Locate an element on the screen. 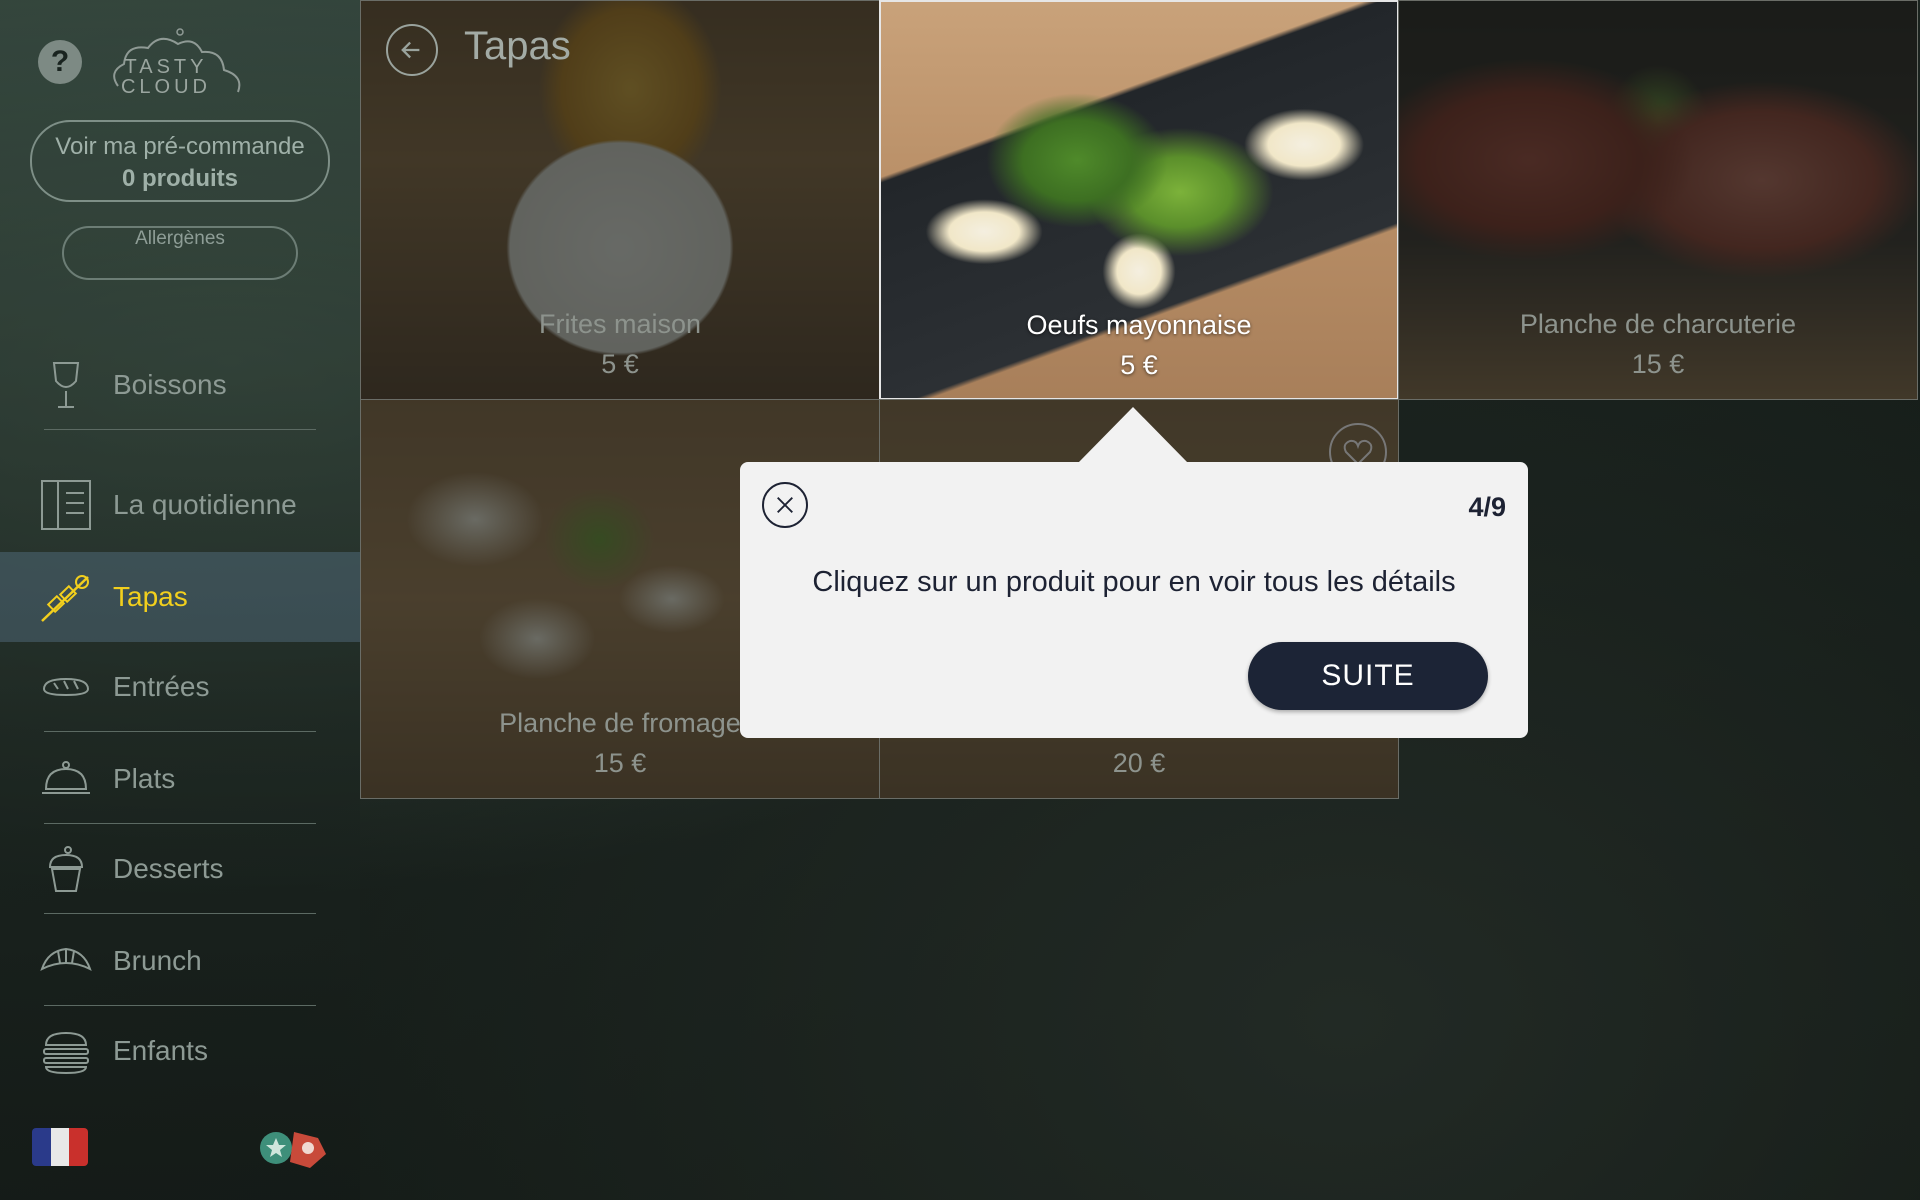 This screenshot has width=1920, height=1200. logo-text-cloud: CLOUD is located at coordinates (165, 87).